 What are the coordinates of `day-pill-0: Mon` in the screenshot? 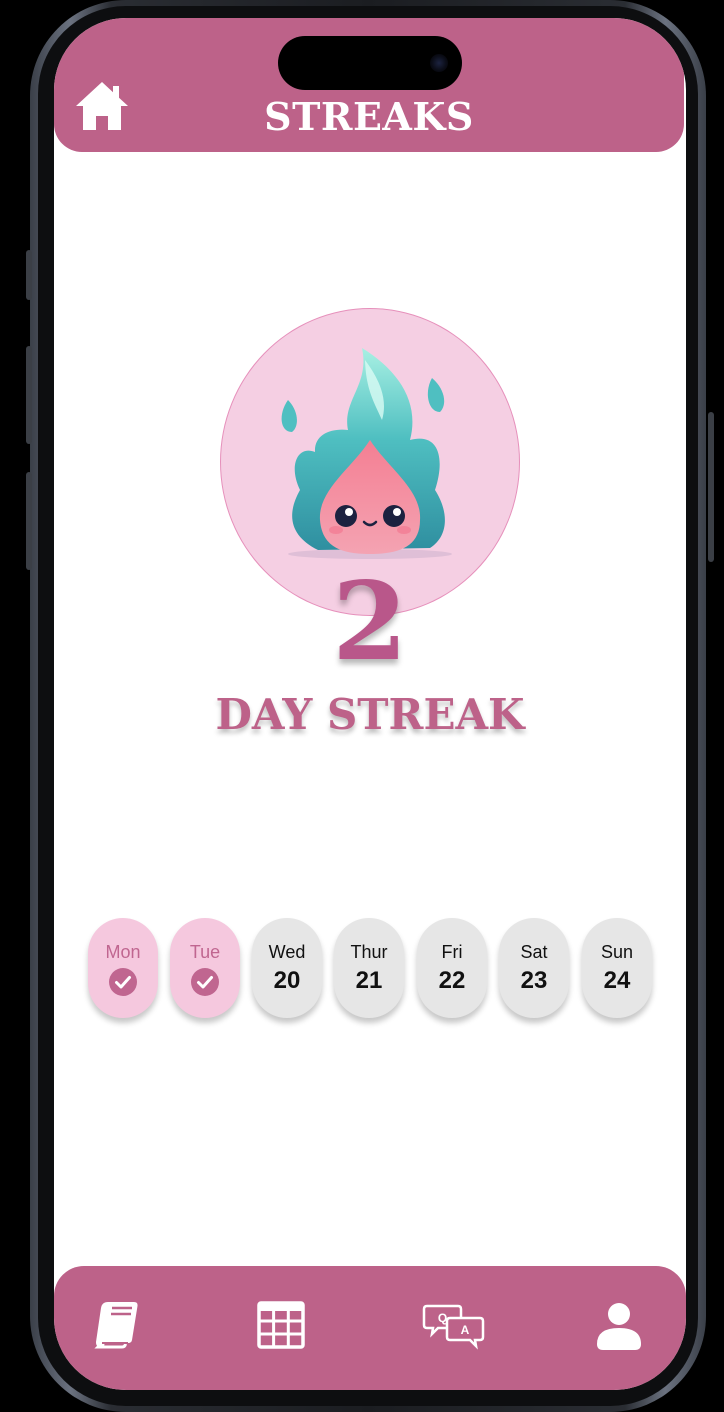 It's located at (123, 968).